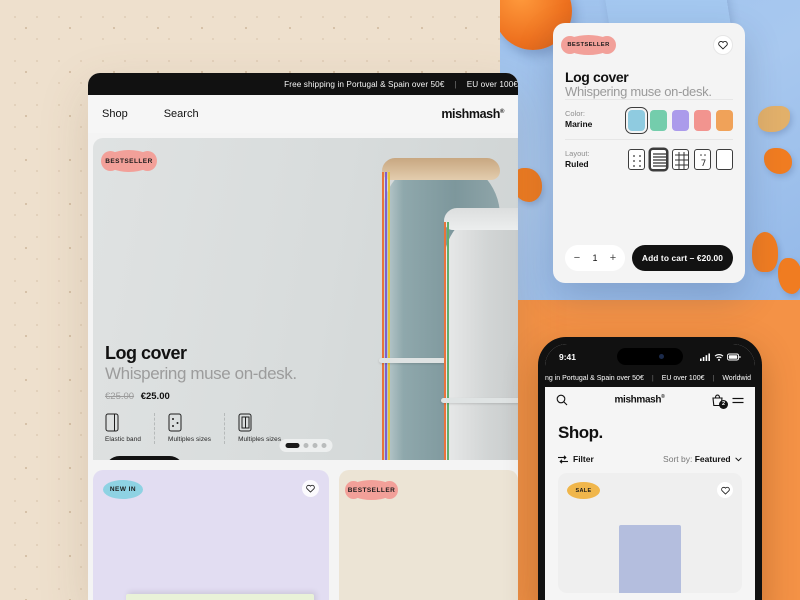 The width and height of the screenshot is (800, 600). Describe the element at coordinates (738, 459) in the screenshot. I see `chevron-down-icon` at that location.